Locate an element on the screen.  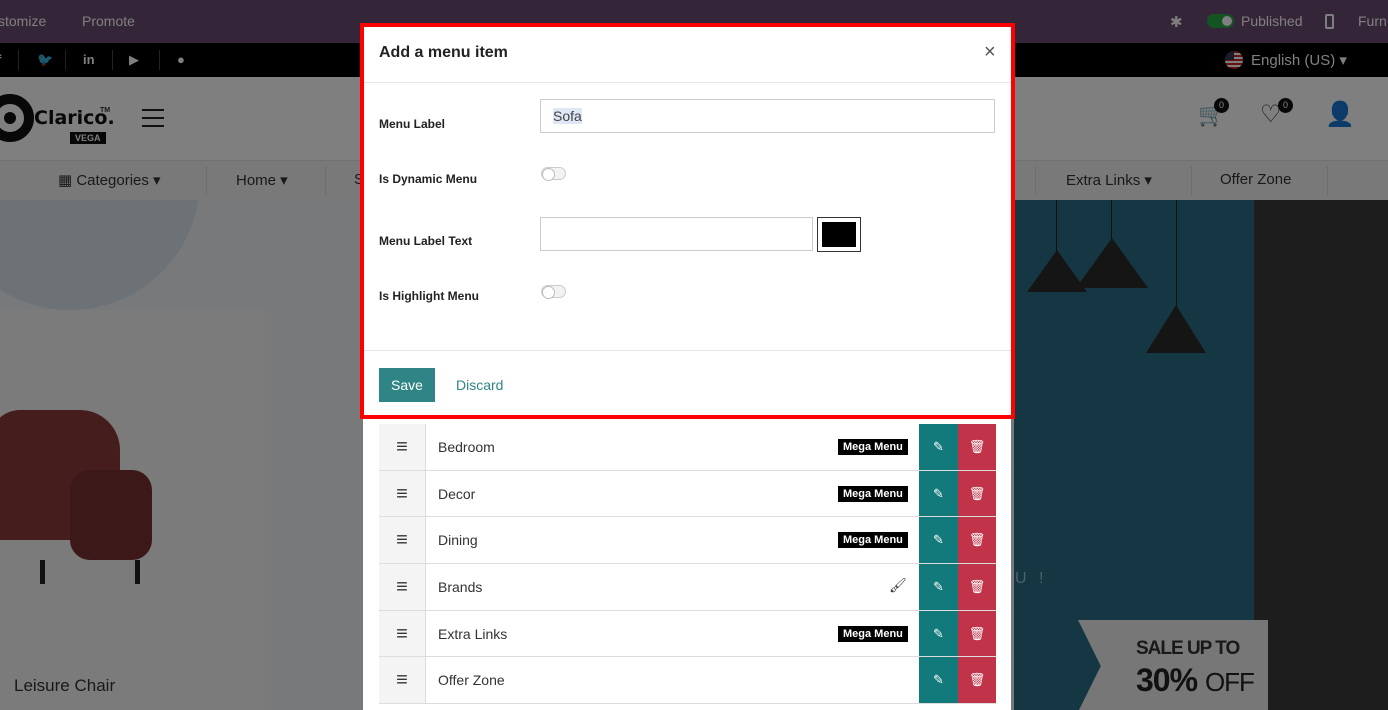
menu-list-row: ≡ Brands 🖌 ✎ 🗑 is located at coordinates (687, 587).